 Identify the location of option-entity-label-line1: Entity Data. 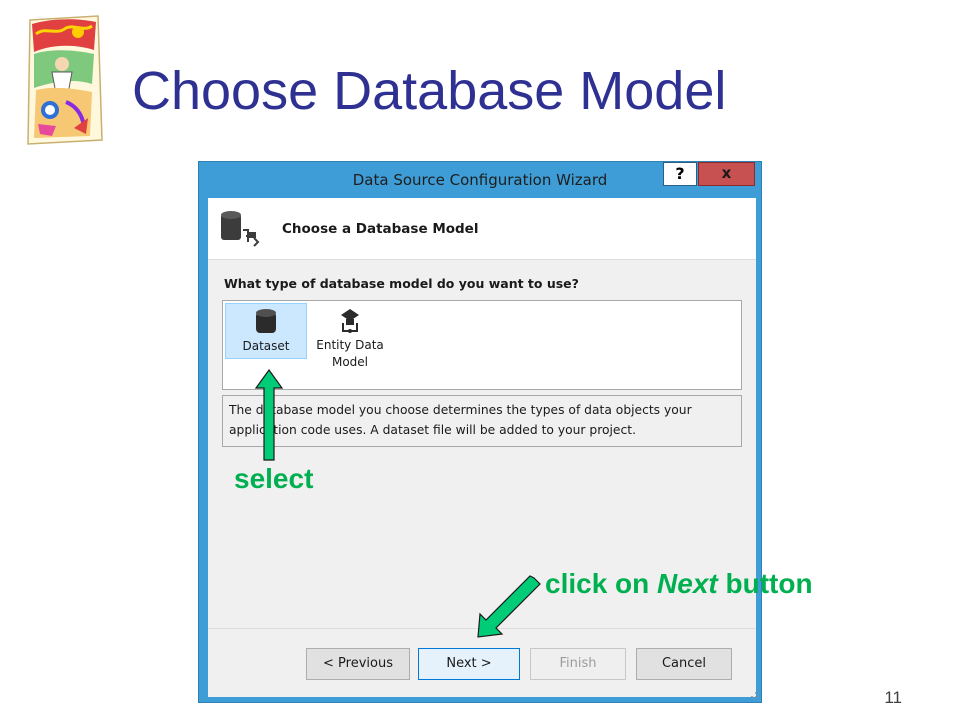
(350, 345).